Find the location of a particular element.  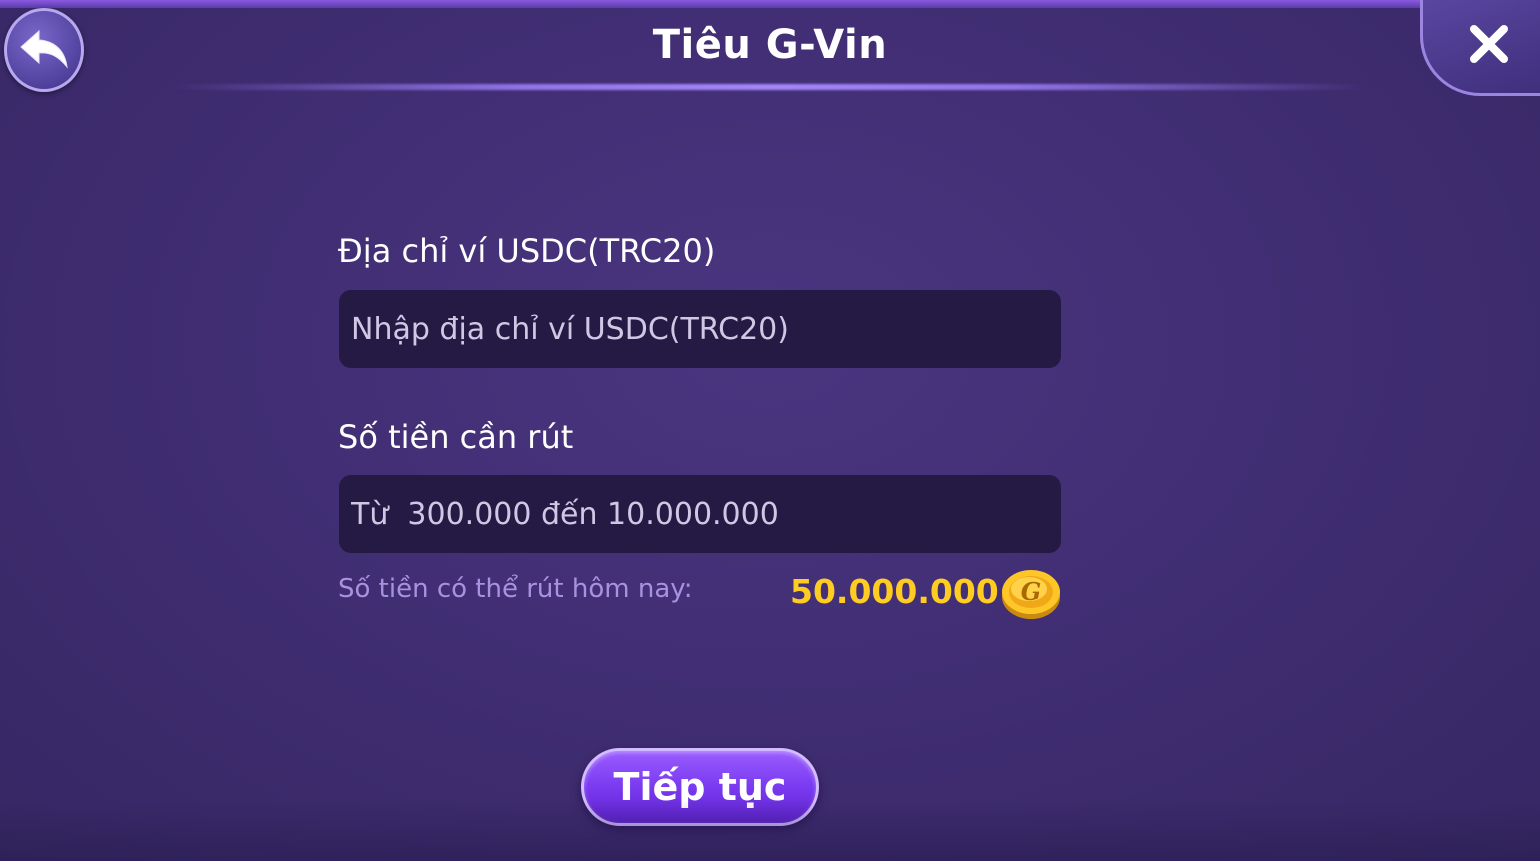

gold-coin-icon: G is located at coordinates (1031, 594).